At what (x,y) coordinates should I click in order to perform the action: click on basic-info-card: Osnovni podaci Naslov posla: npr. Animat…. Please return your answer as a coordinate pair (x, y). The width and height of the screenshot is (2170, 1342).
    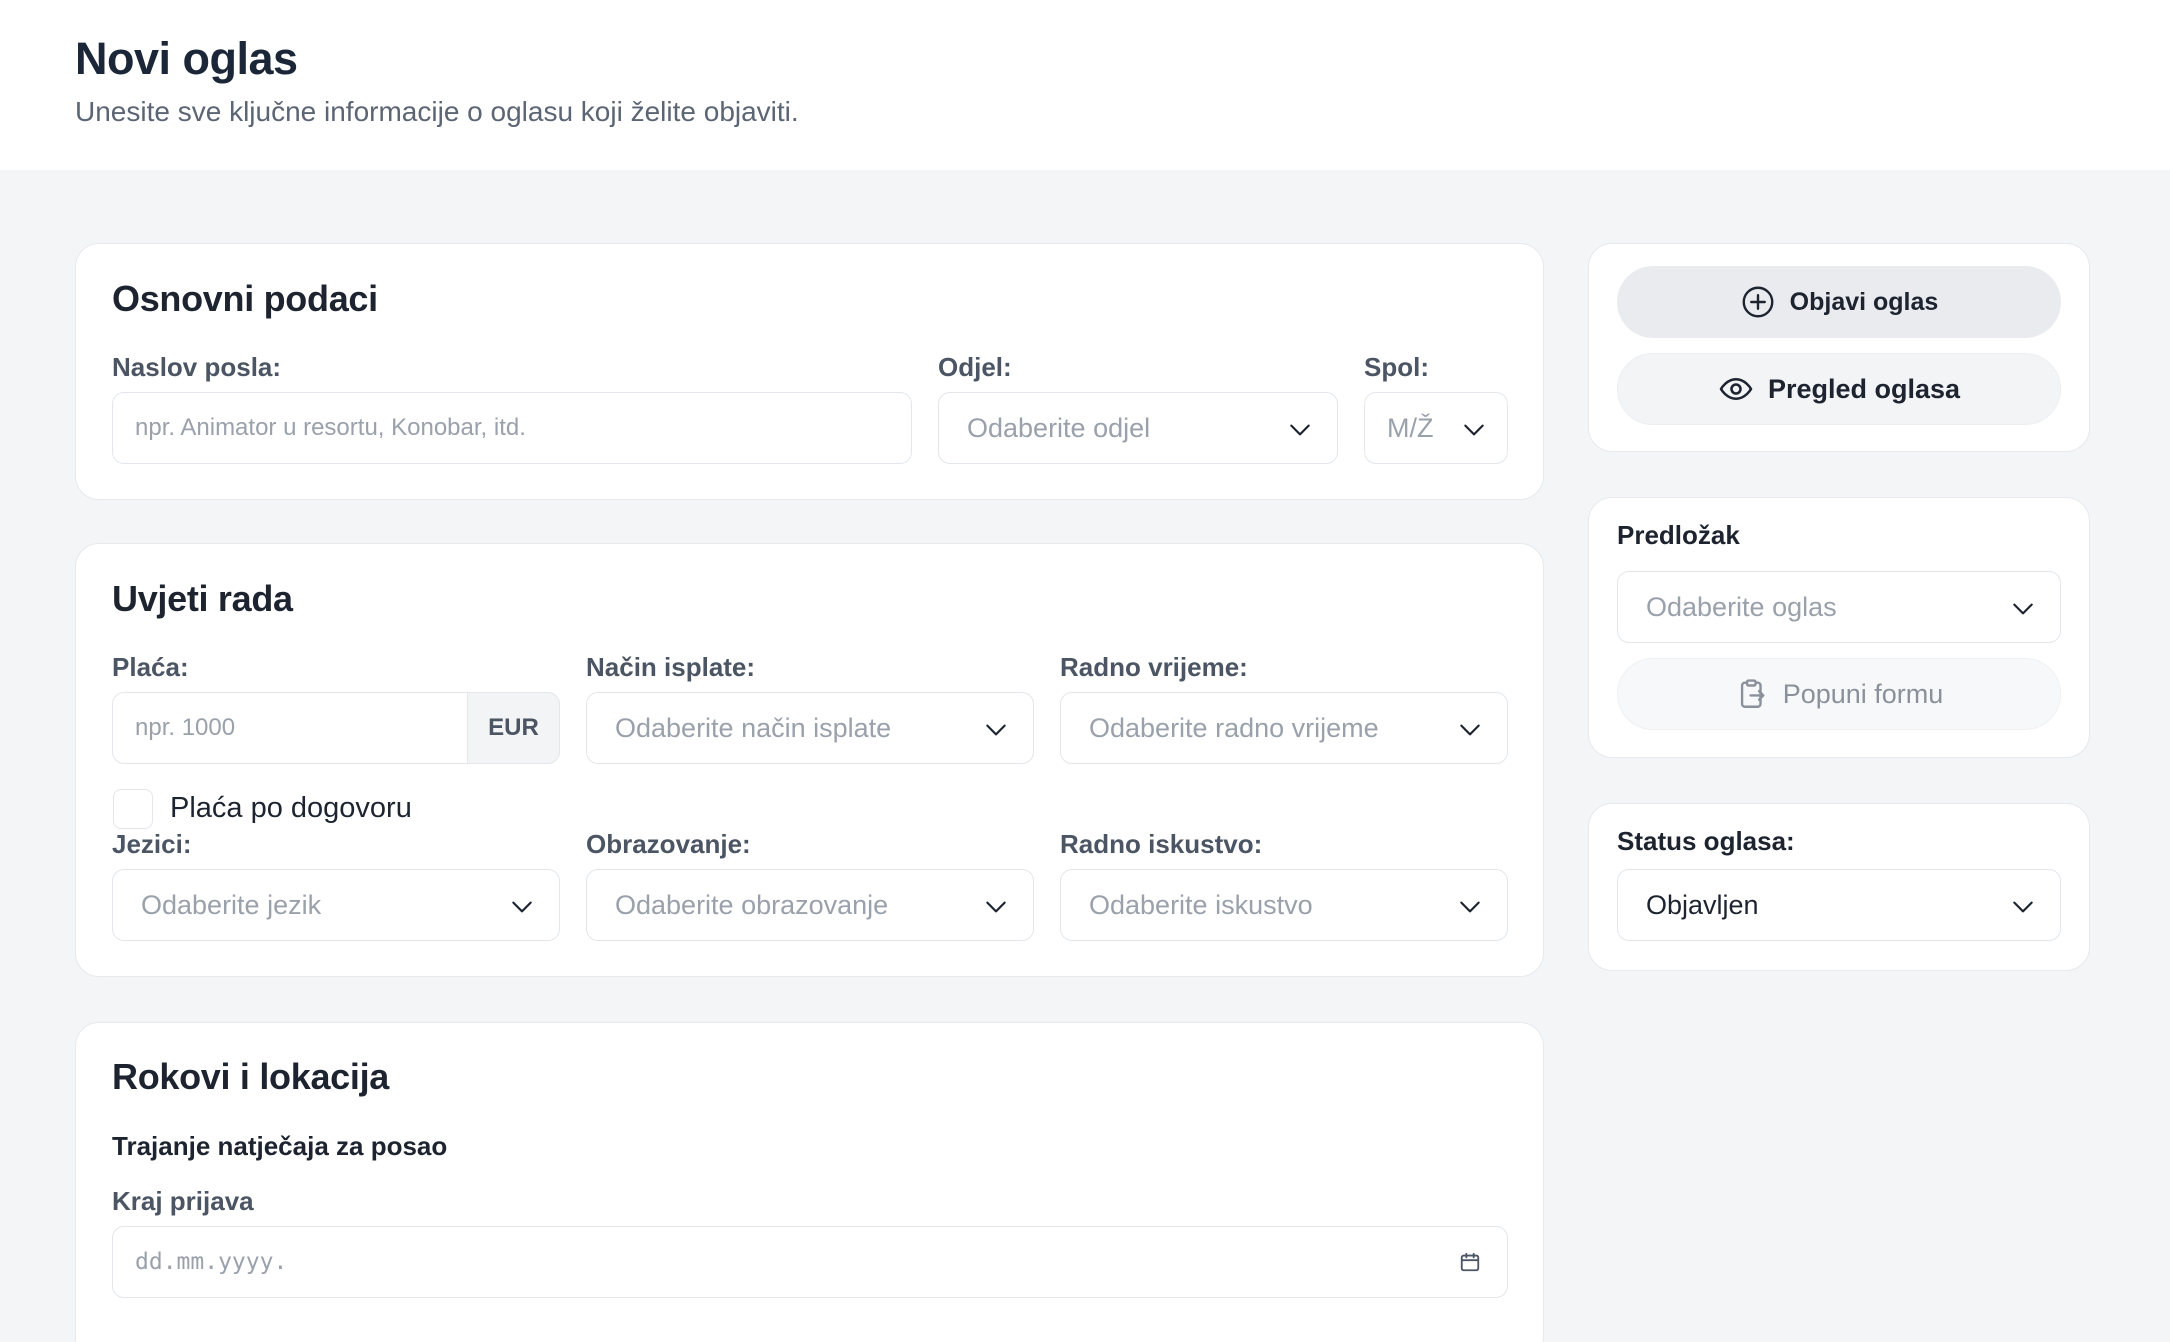
    Looking at the image, I should click on (809, 371).